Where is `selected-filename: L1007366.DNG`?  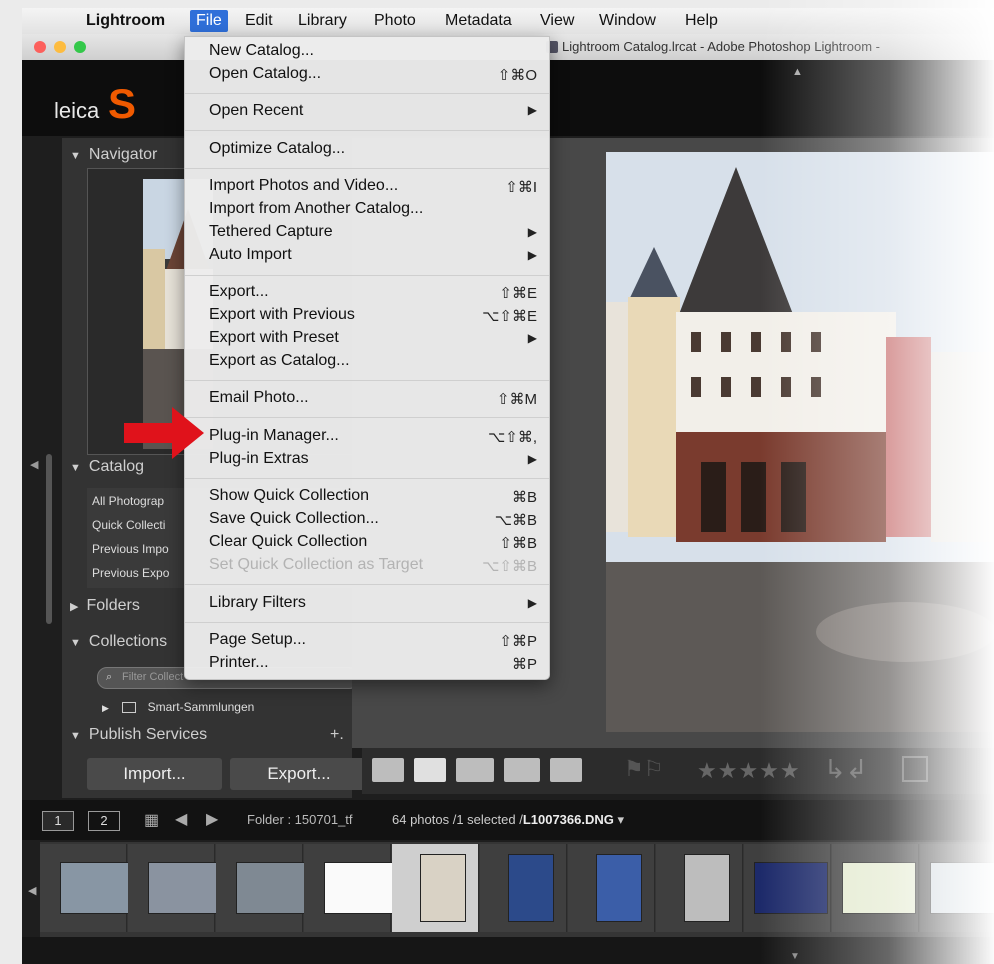 selected-filename: L1007366.DNG is located at coordinates (568, 819).